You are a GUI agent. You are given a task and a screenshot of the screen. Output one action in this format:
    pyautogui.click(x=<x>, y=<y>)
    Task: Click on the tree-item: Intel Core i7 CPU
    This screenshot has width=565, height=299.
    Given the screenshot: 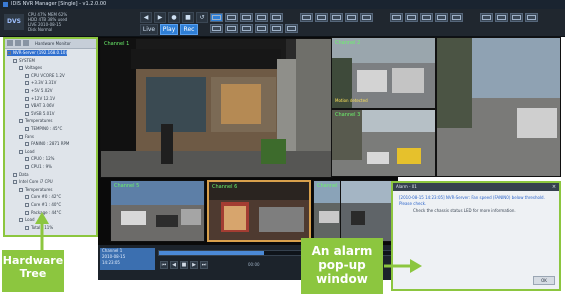 What is the action you would take?
    pyautogui.click(x=33, y=182)
    